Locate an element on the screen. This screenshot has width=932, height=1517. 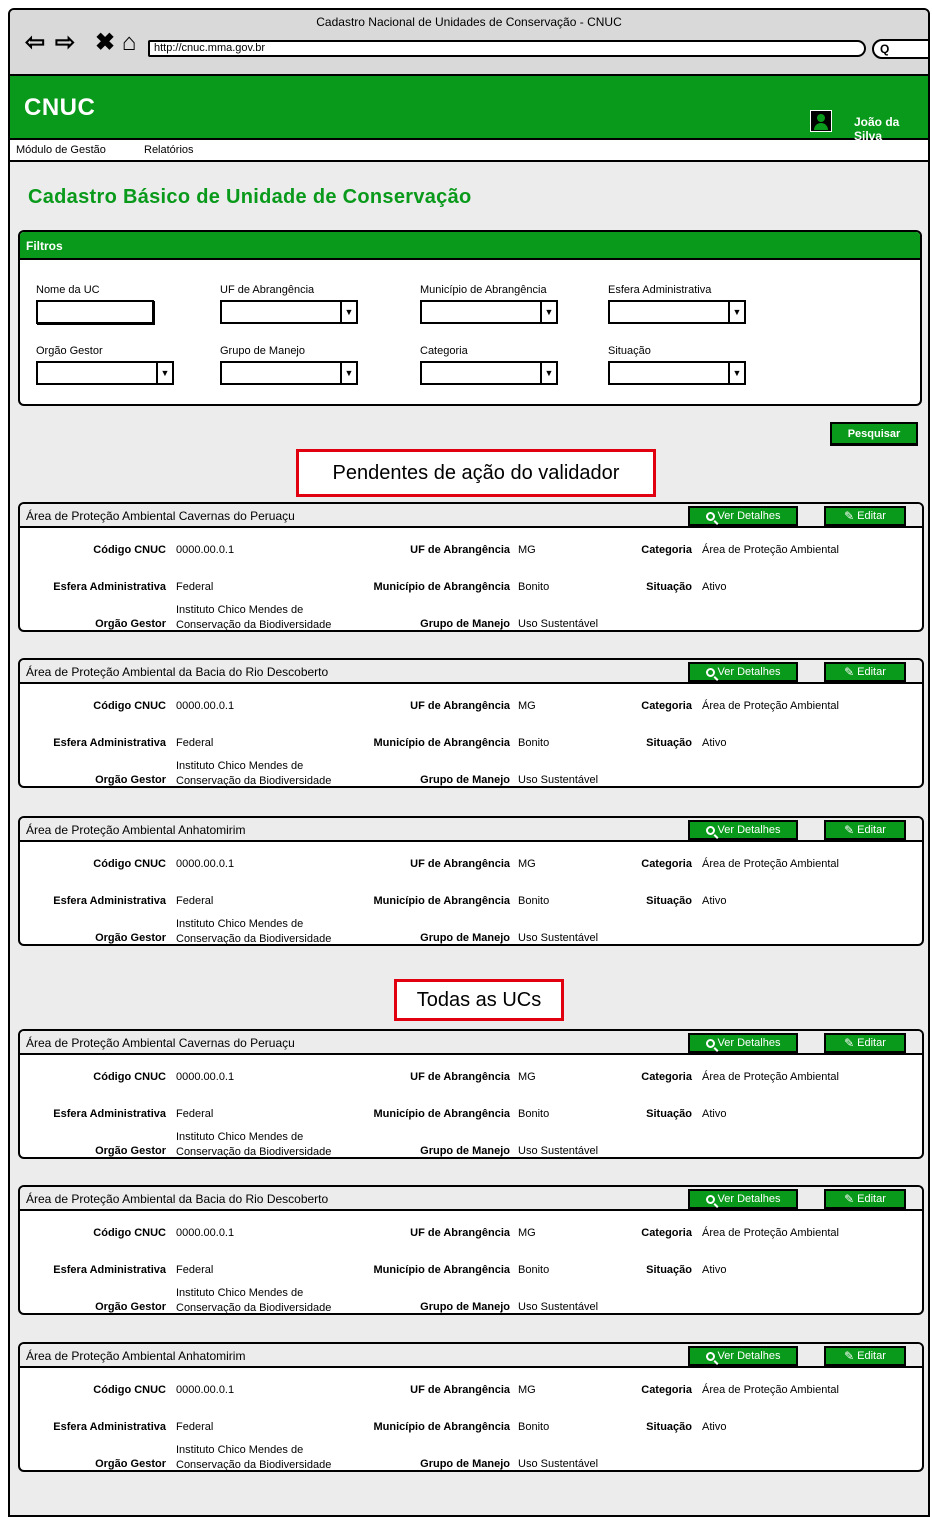
brand-logo: CNUC is located at coordinates (59, 108).